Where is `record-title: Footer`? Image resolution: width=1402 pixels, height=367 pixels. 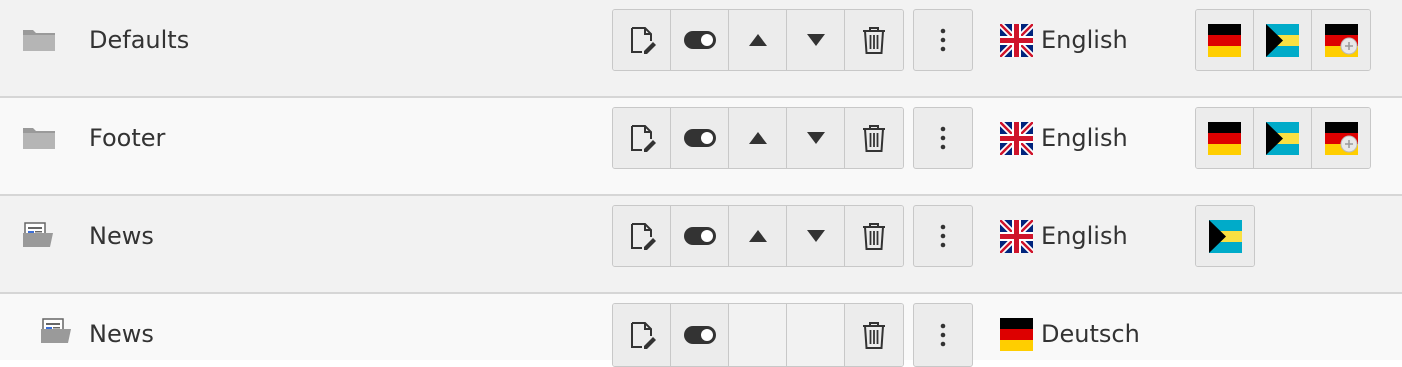 record-title: Footer is located at coordinates (127, 138).